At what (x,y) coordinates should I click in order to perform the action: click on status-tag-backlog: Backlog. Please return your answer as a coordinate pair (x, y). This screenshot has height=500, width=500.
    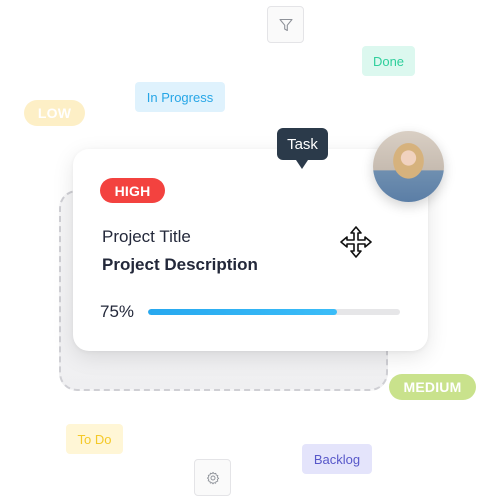
    Looking at the image, I should click on (337, 459).